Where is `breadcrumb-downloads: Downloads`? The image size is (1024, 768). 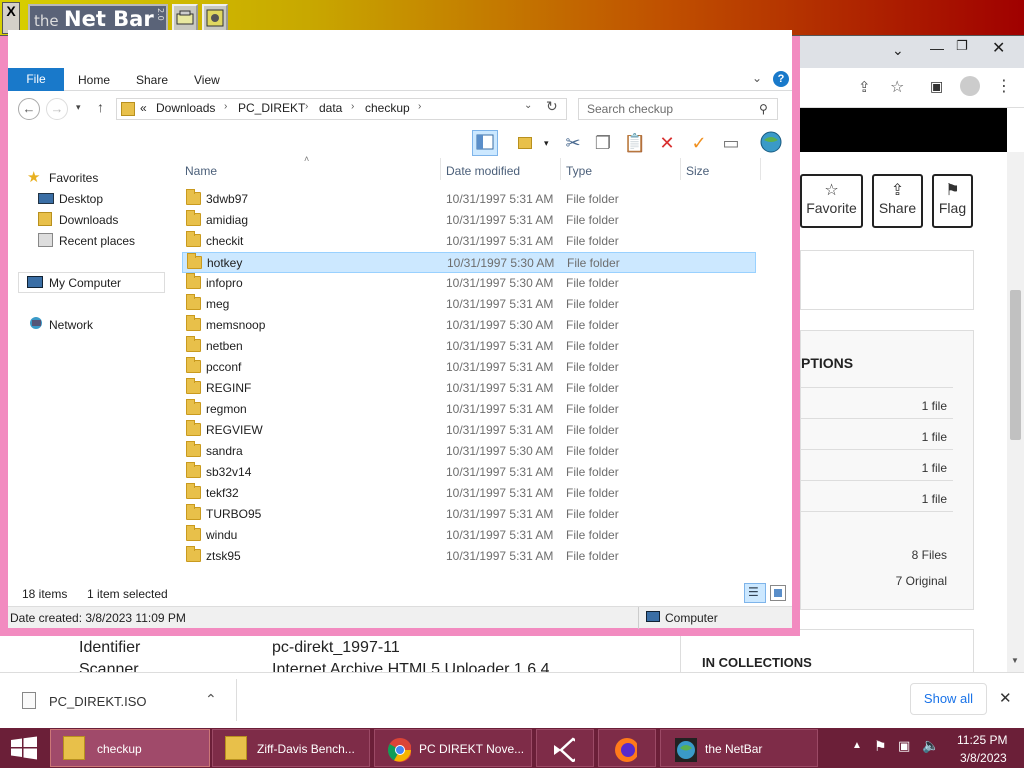
breadcrumb-downloads: Downloads is located at coordinates (185, 108).